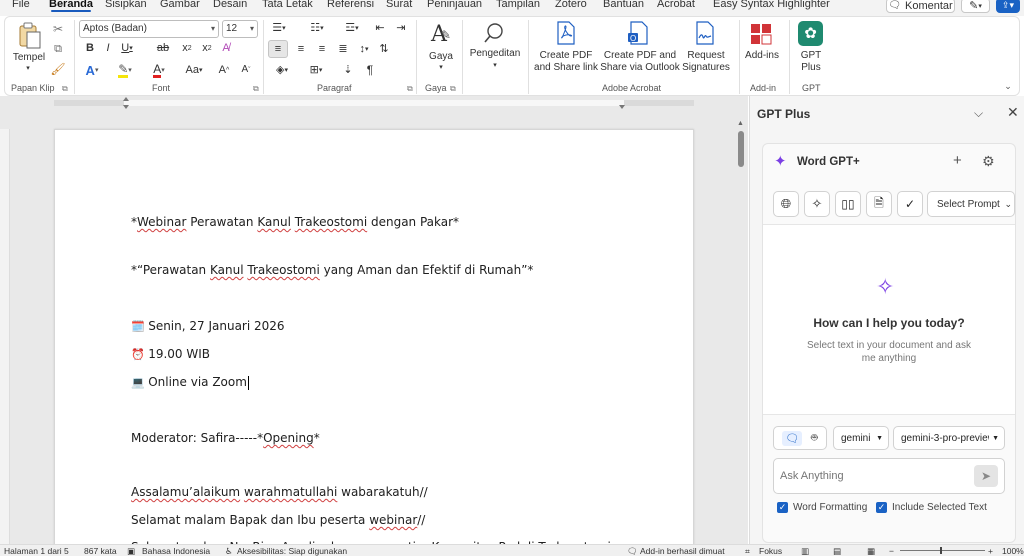  Describe the element at coordinates (986, 476) in the screenshot. I see `send-icon: ➤` at that location.